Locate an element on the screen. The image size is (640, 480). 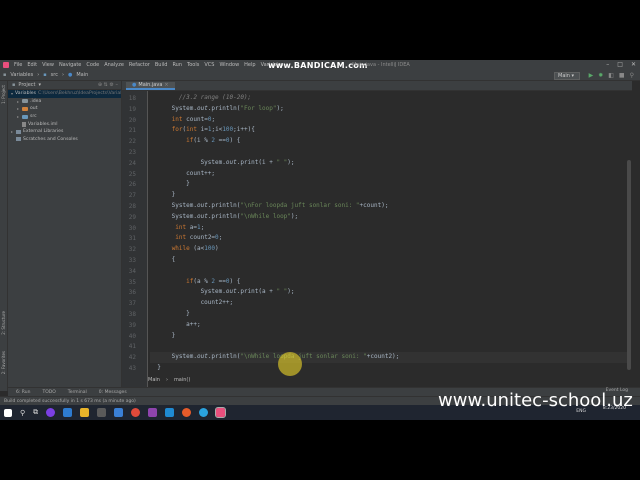
tool-tab-messages: 0: Messages is located at coordinates (113, 392).